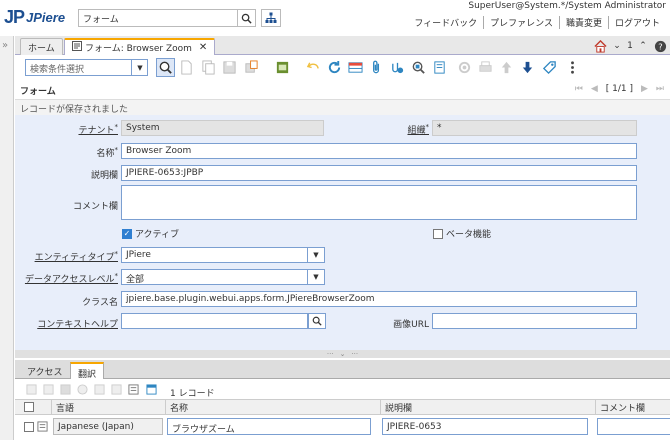 Image resolution: width=670 pixels, height=440 pixels. What do you see at coordinates (469, 235) in the screenshot?
I see `beta-label: ベータ機能` at bounding box center [469, 235].